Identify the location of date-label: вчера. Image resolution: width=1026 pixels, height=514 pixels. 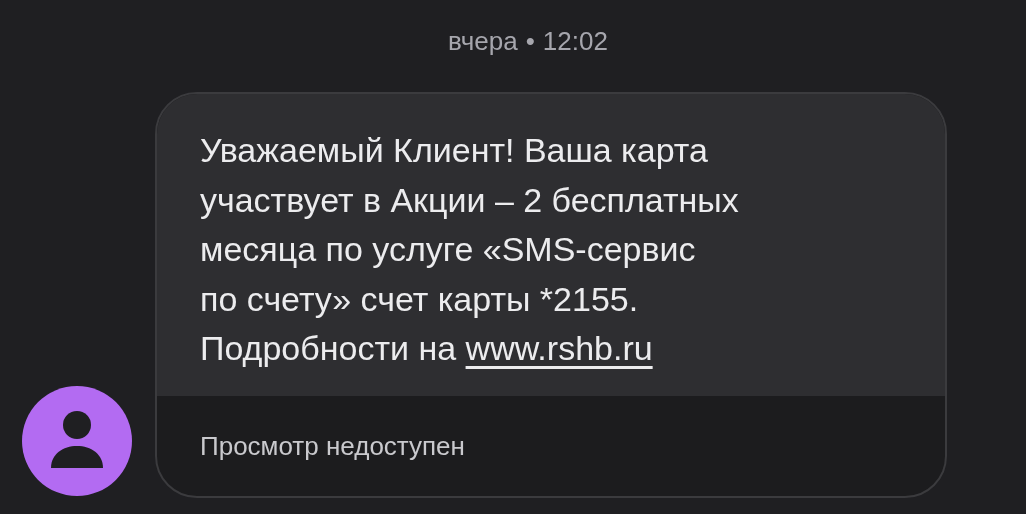
(483, 41).